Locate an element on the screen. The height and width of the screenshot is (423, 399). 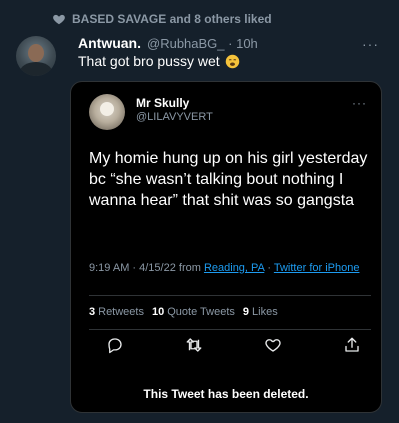
likes-count: 9 is located at coordinates (246, 312).